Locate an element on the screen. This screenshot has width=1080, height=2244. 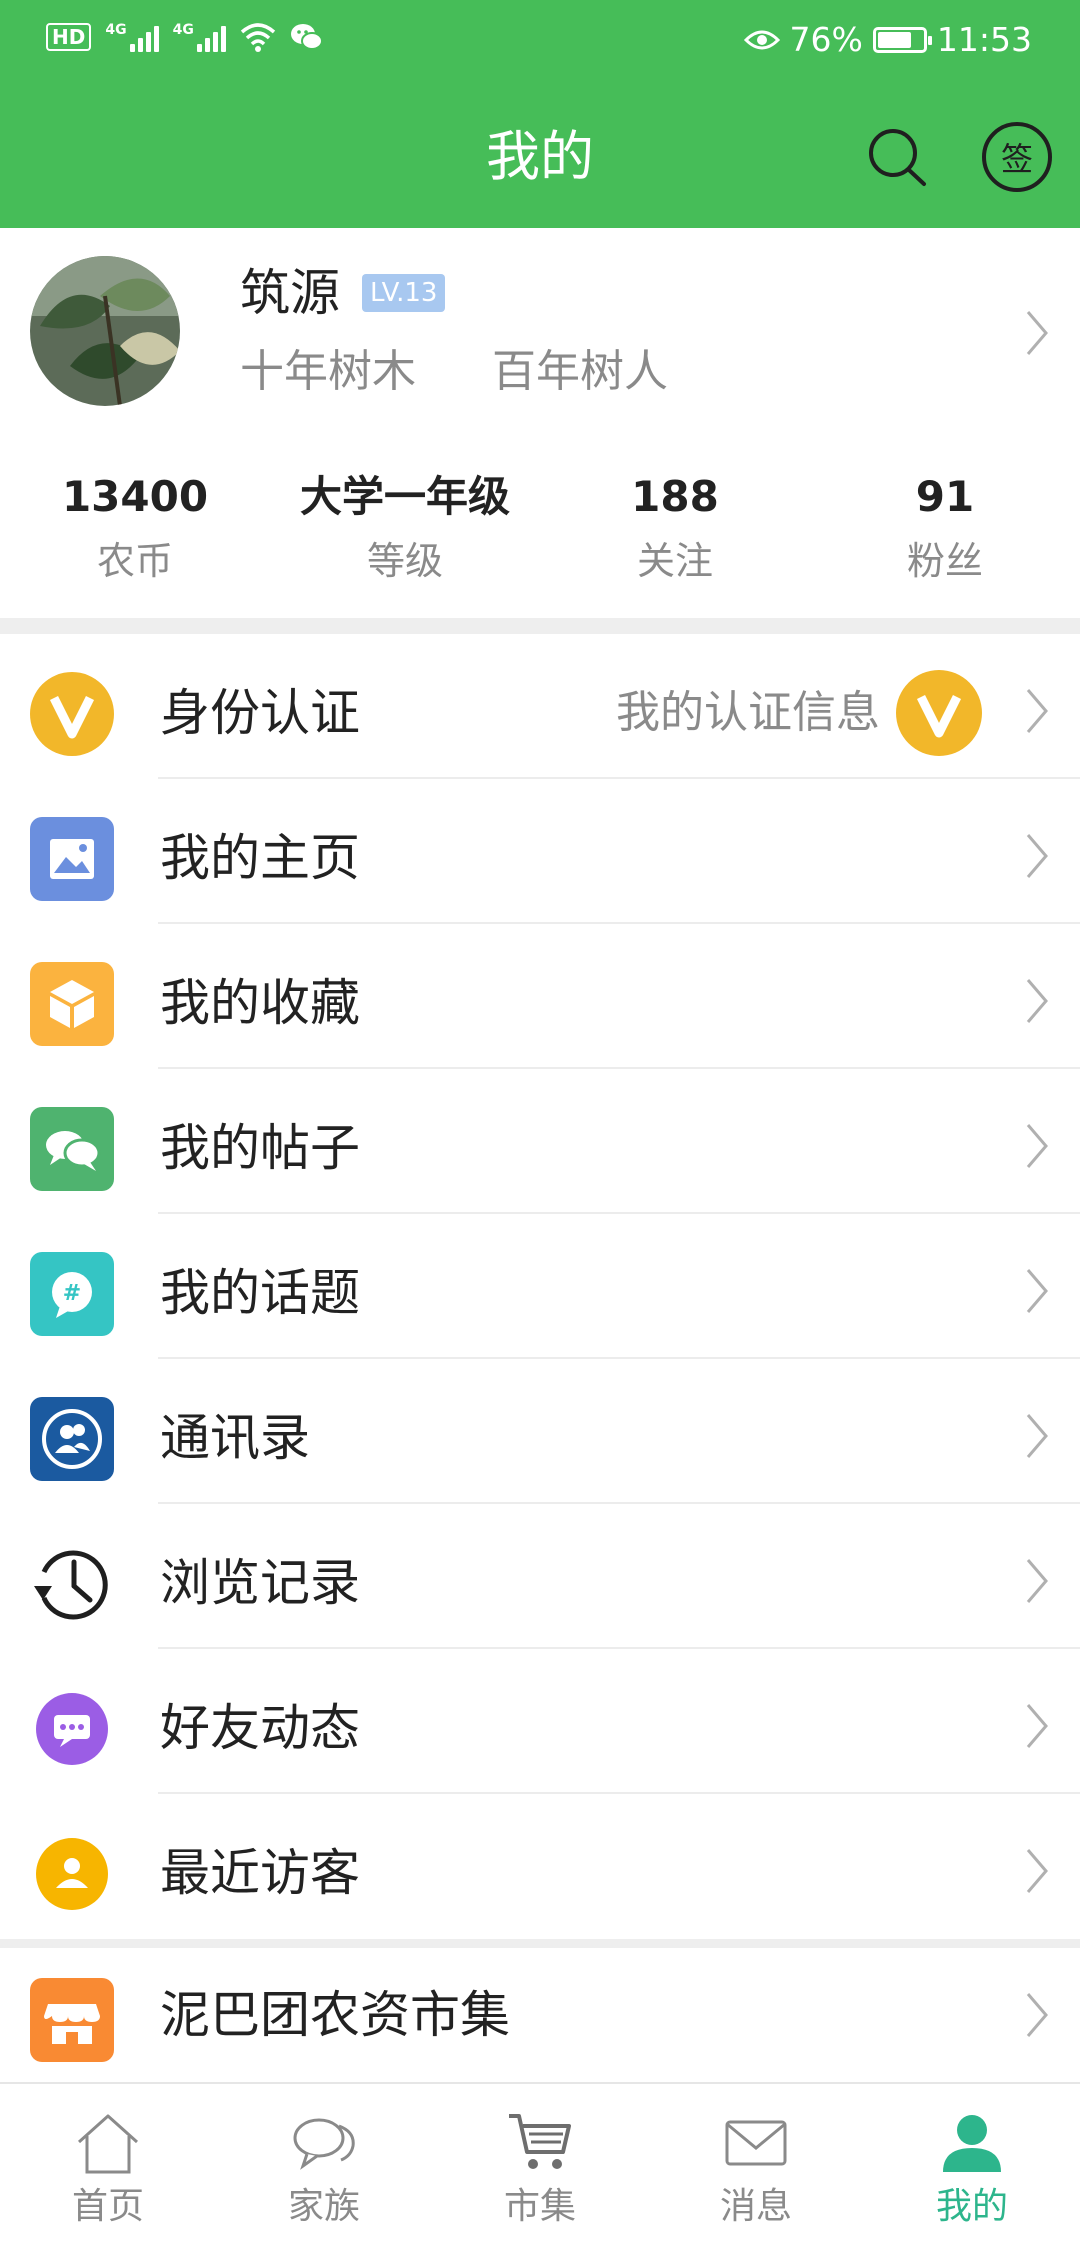
tab-label: 我的 is located at coordinates (971, 2206).